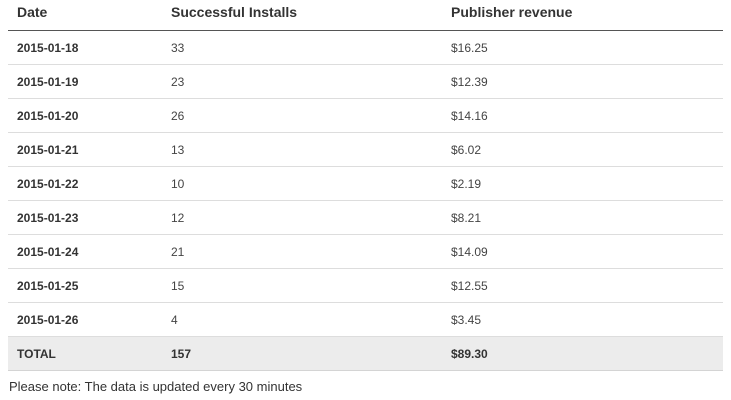  I want to click on cell-installs: 26, so click(302, 115).